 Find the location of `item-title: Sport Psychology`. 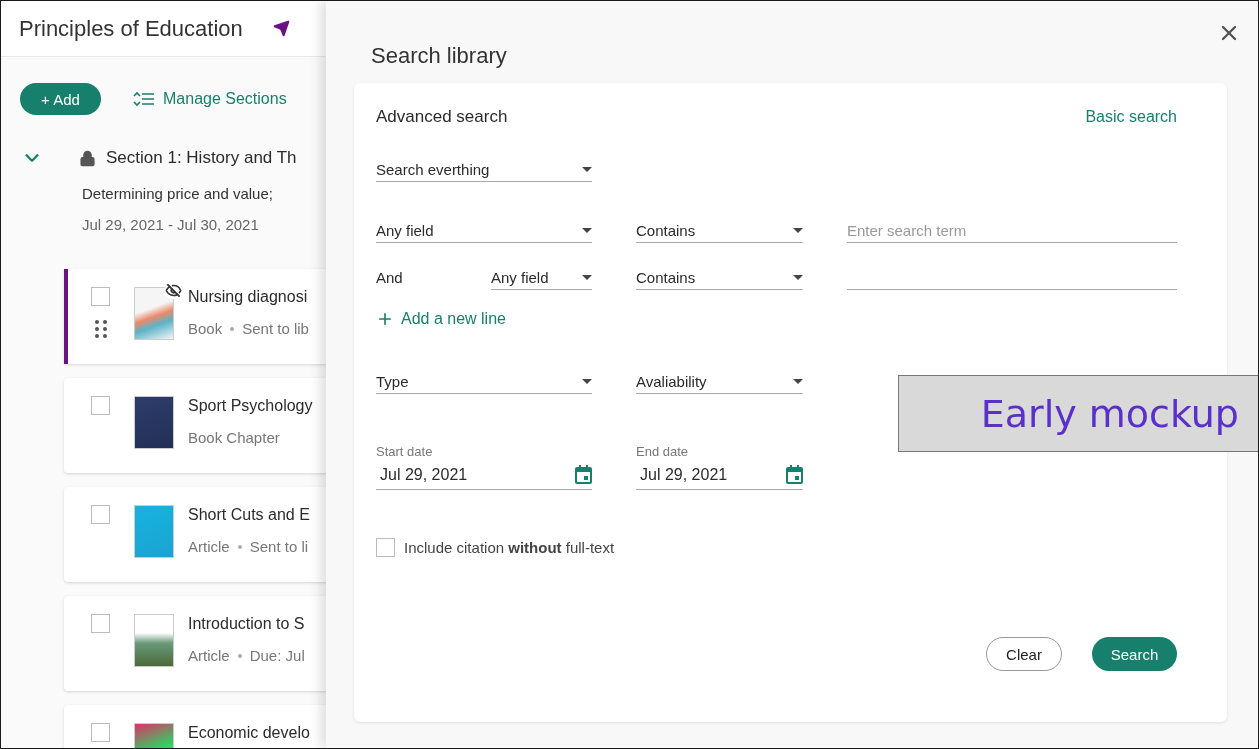

item-title: Sport Psychology is located at coordinates (250, 406).